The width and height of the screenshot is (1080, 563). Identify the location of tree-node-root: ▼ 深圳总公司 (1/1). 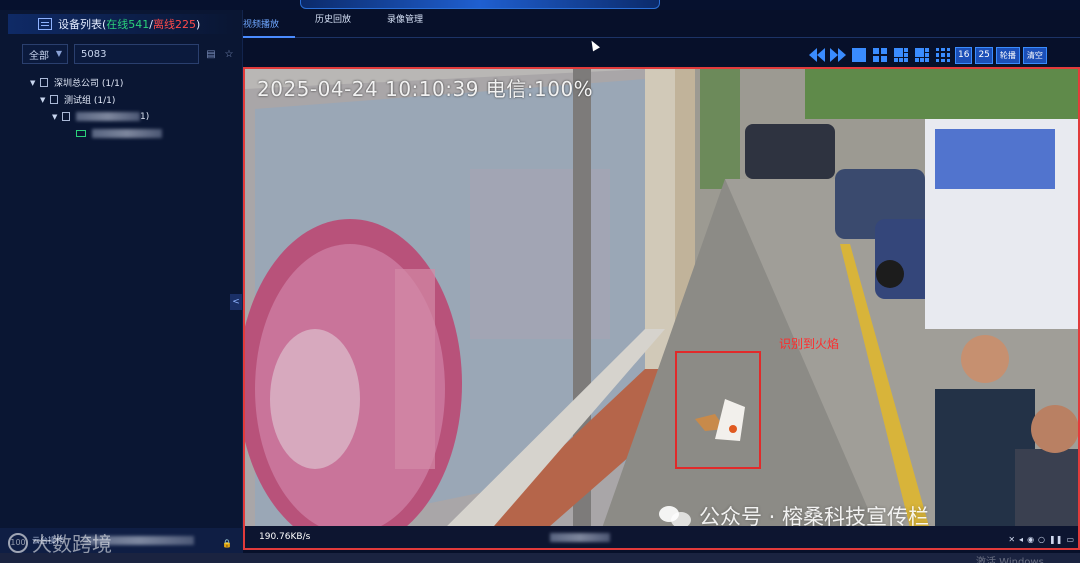
(96, 82).